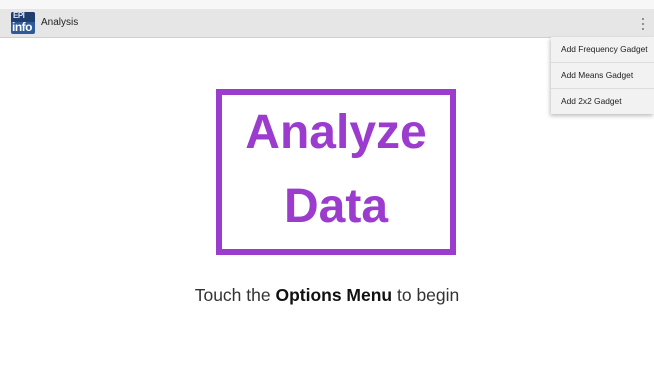 Image resolution: width=654 pixels, height=390 pixels. What do you see at coordinates (643, 24) in the screenshot?
I see `overflow-menu-icon` at bounding box center [643, 24].